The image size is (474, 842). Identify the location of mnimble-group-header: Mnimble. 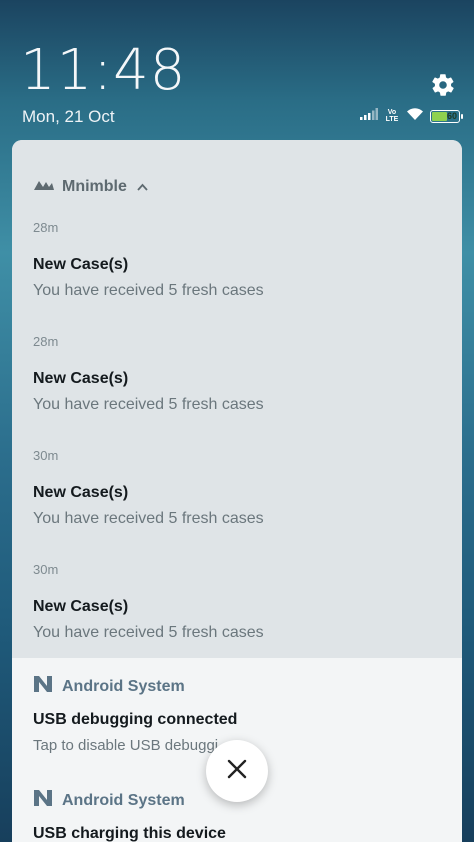
(91, 187).